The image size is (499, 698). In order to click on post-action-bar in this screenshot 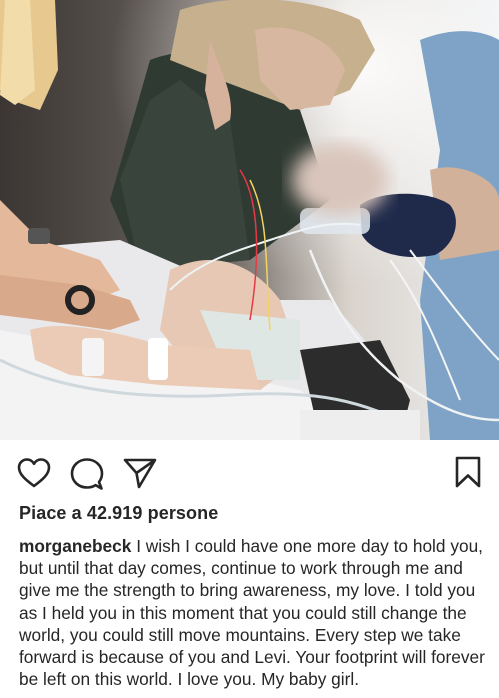, I will do `click(249, 471)`.